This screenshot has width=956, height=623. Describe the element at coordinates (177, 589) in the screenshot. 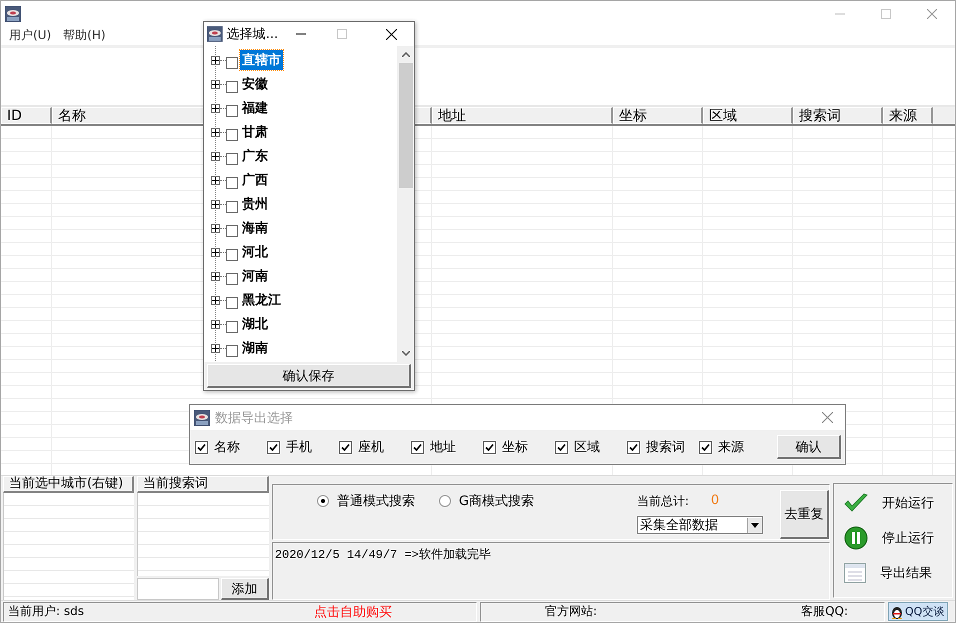

I see `keyword-input` at that location.